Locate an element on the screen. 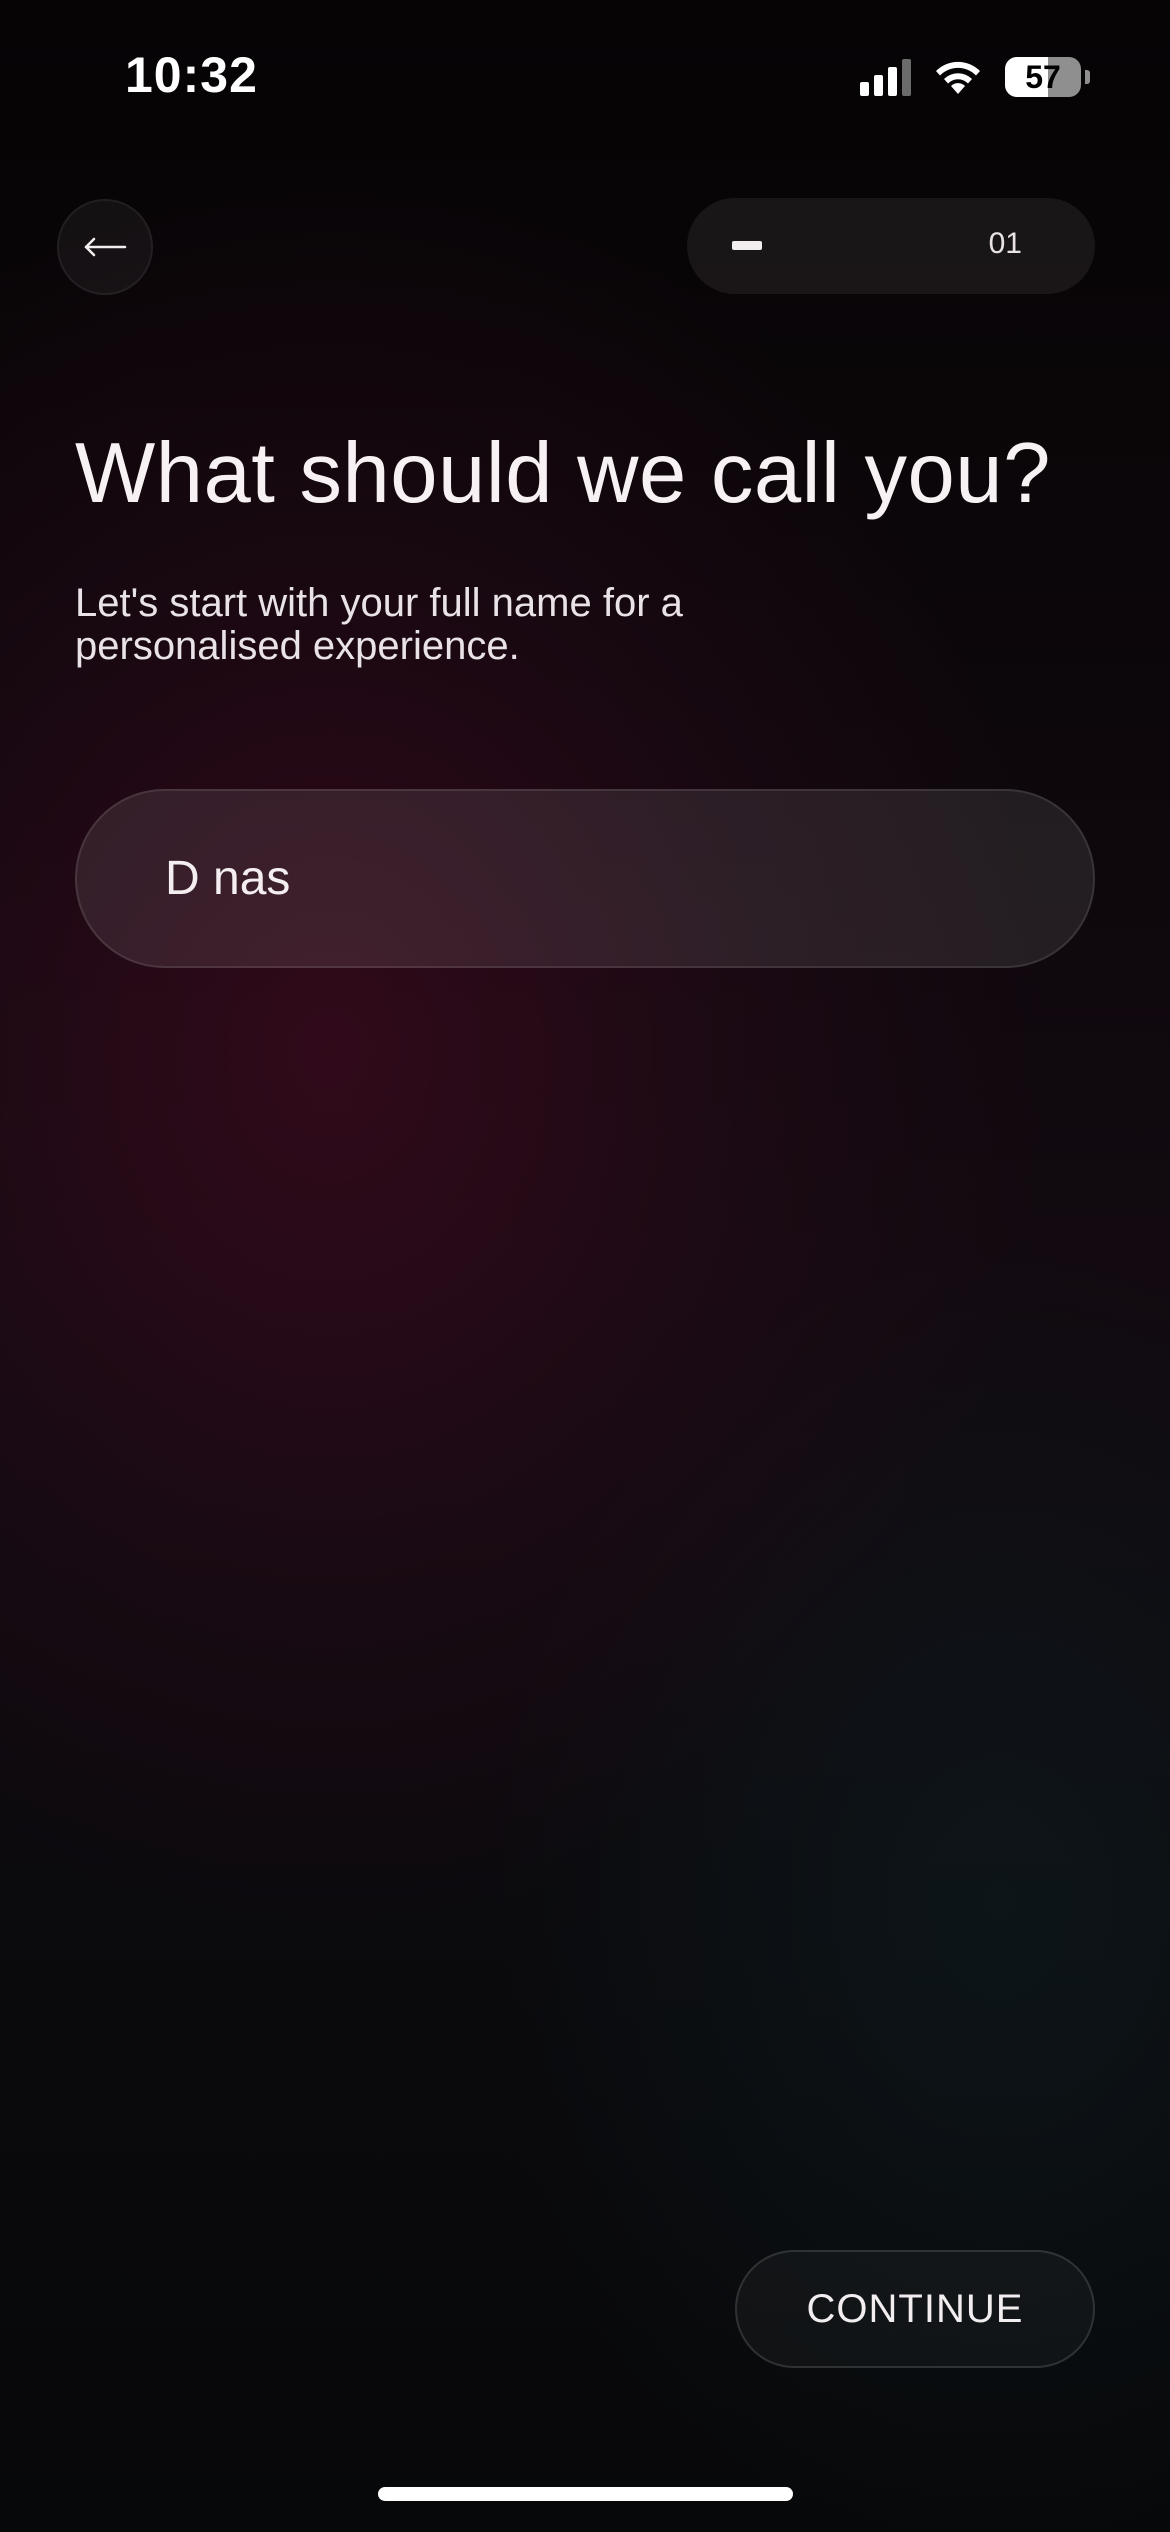 Image resolution: width=1170 pixels, height=2532 pixels. back-button is located at coordinates (105, 247).